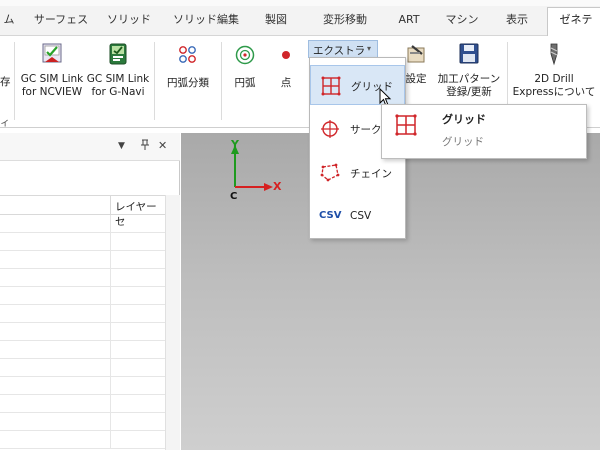 Image resolution: width=600 pixels, height=450 pixels. I want to click on extra-dropdown-button: エクストラ ▾, so click(343, 49).